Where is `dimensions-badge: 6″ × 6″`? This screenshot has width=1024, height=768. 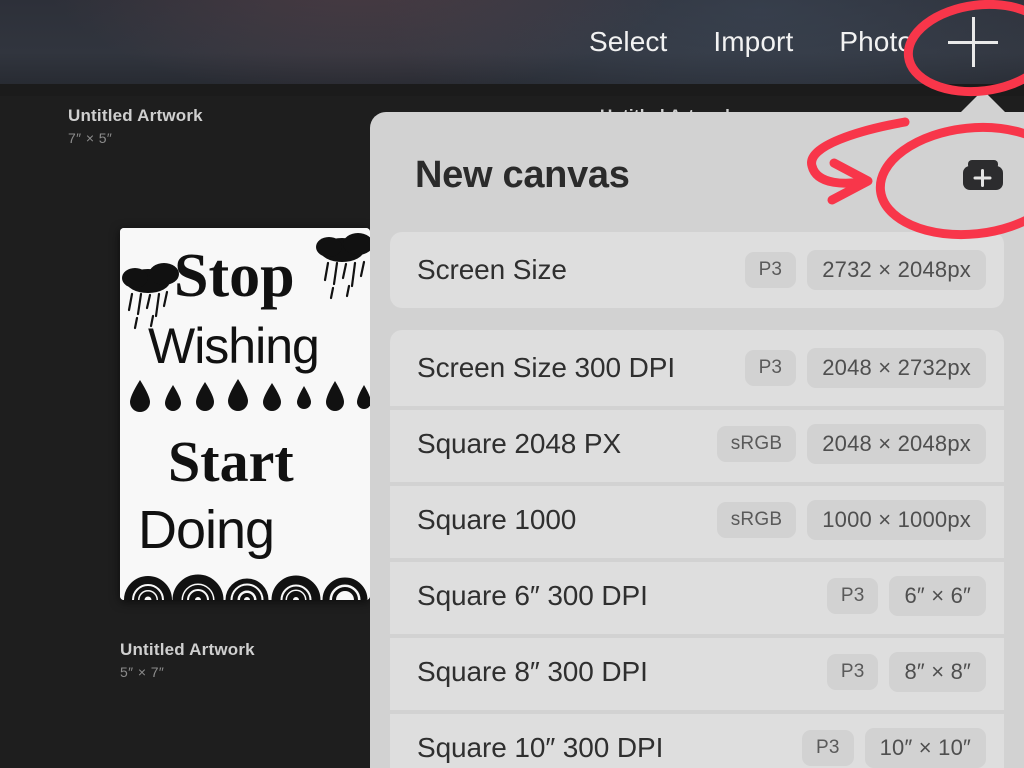 dimensions-badge: 6″ × 6″ is located at coordinates (937, 596).